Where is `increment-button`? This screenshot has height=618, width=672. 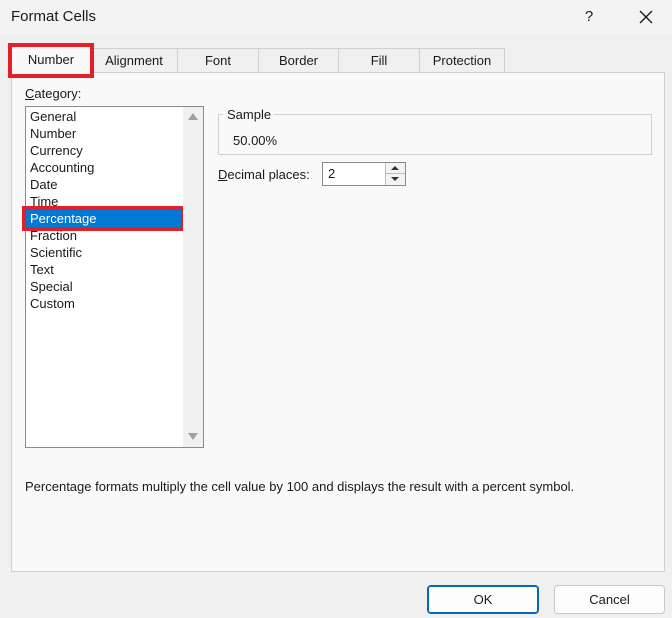 increment-button is located at coordinates (395, 168).